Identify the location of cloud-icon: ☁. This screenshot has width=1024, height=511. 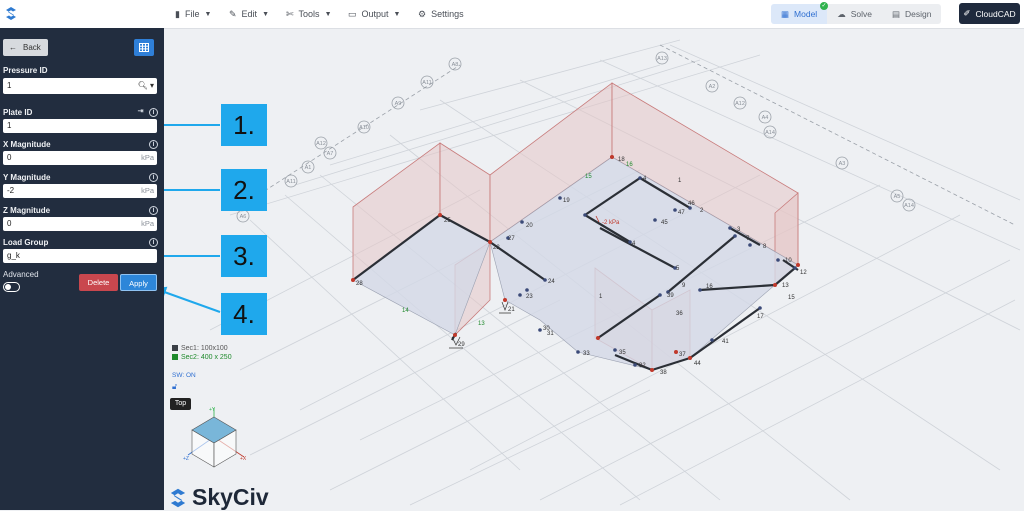
(841, 13).